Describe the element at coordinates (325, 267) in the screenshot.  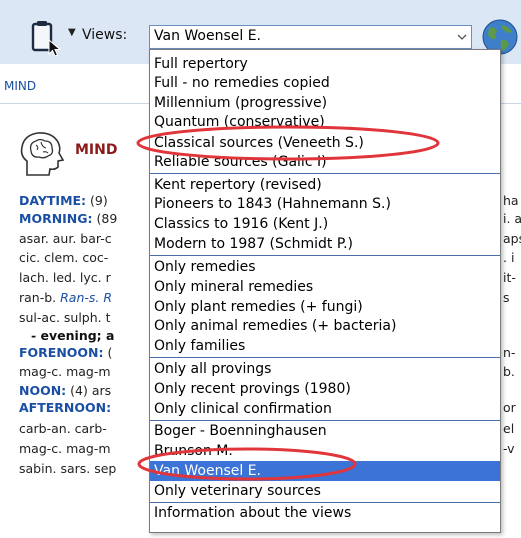
I see `view-option-only-remedies: Only remedies` at that location.